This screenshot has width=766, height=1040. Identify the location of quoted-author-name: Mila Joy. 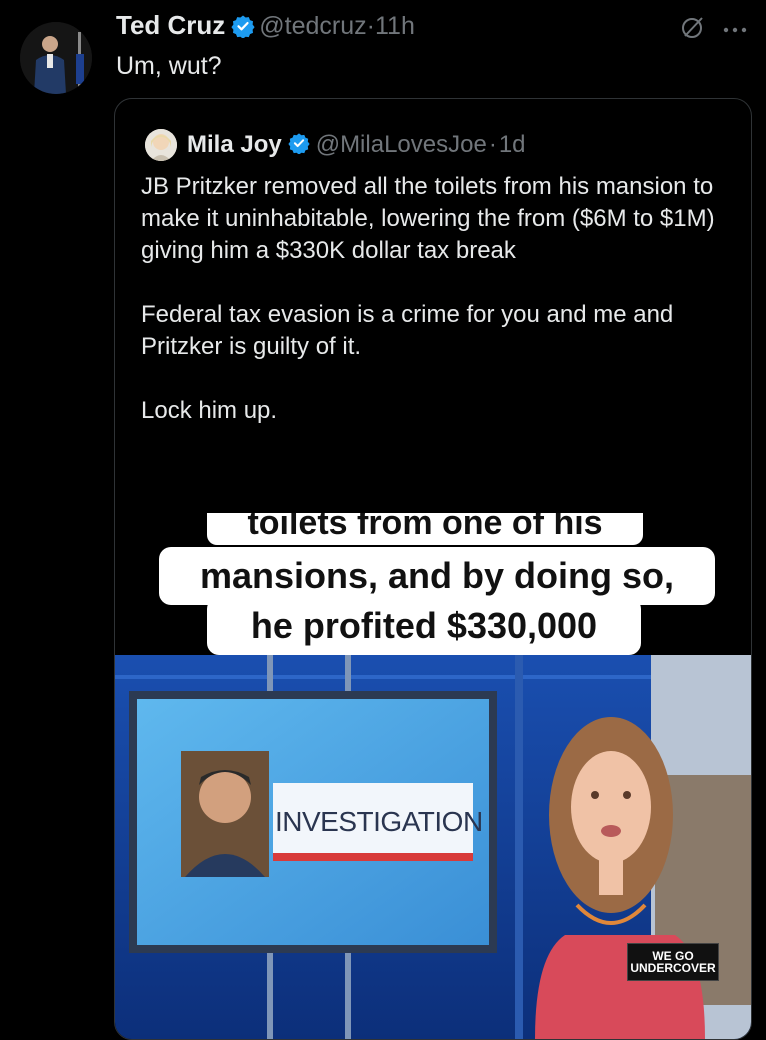
(234, 145).